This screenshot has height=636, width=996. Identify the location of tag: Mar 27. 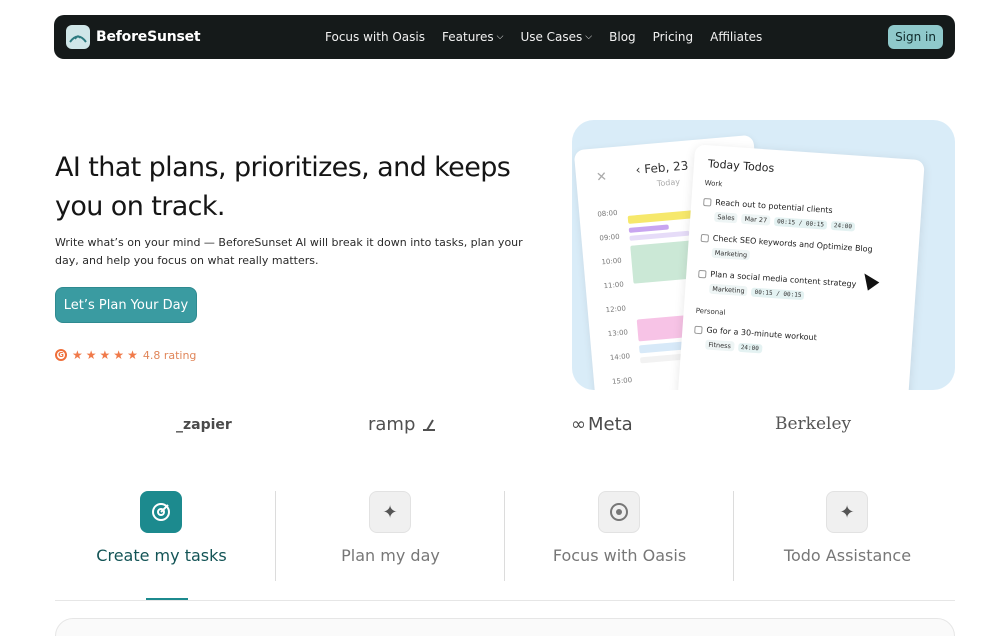
(756, 219).